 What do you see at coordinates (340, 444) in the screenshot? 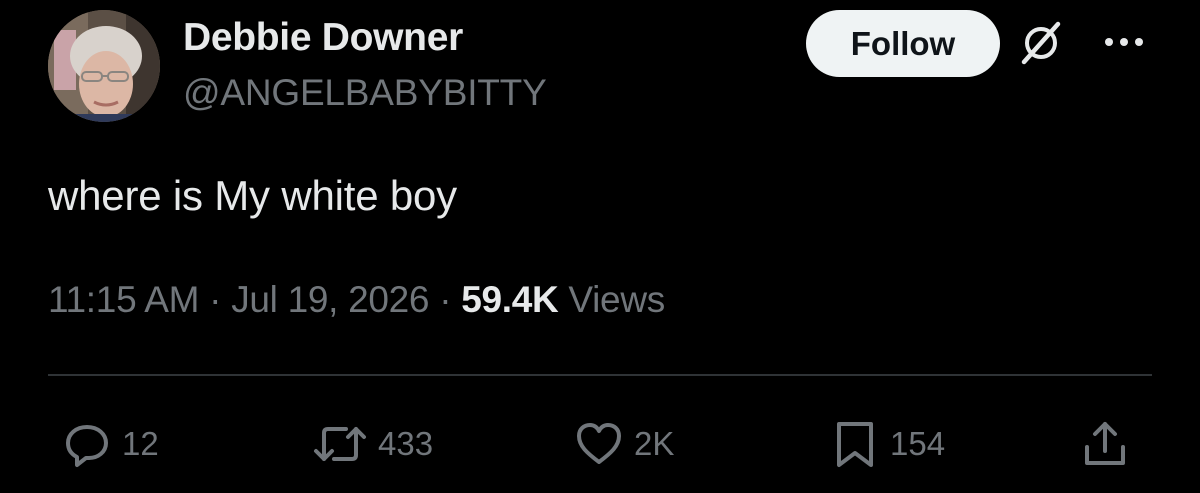
I see `repost-icon` at bounding box center [340, 444].